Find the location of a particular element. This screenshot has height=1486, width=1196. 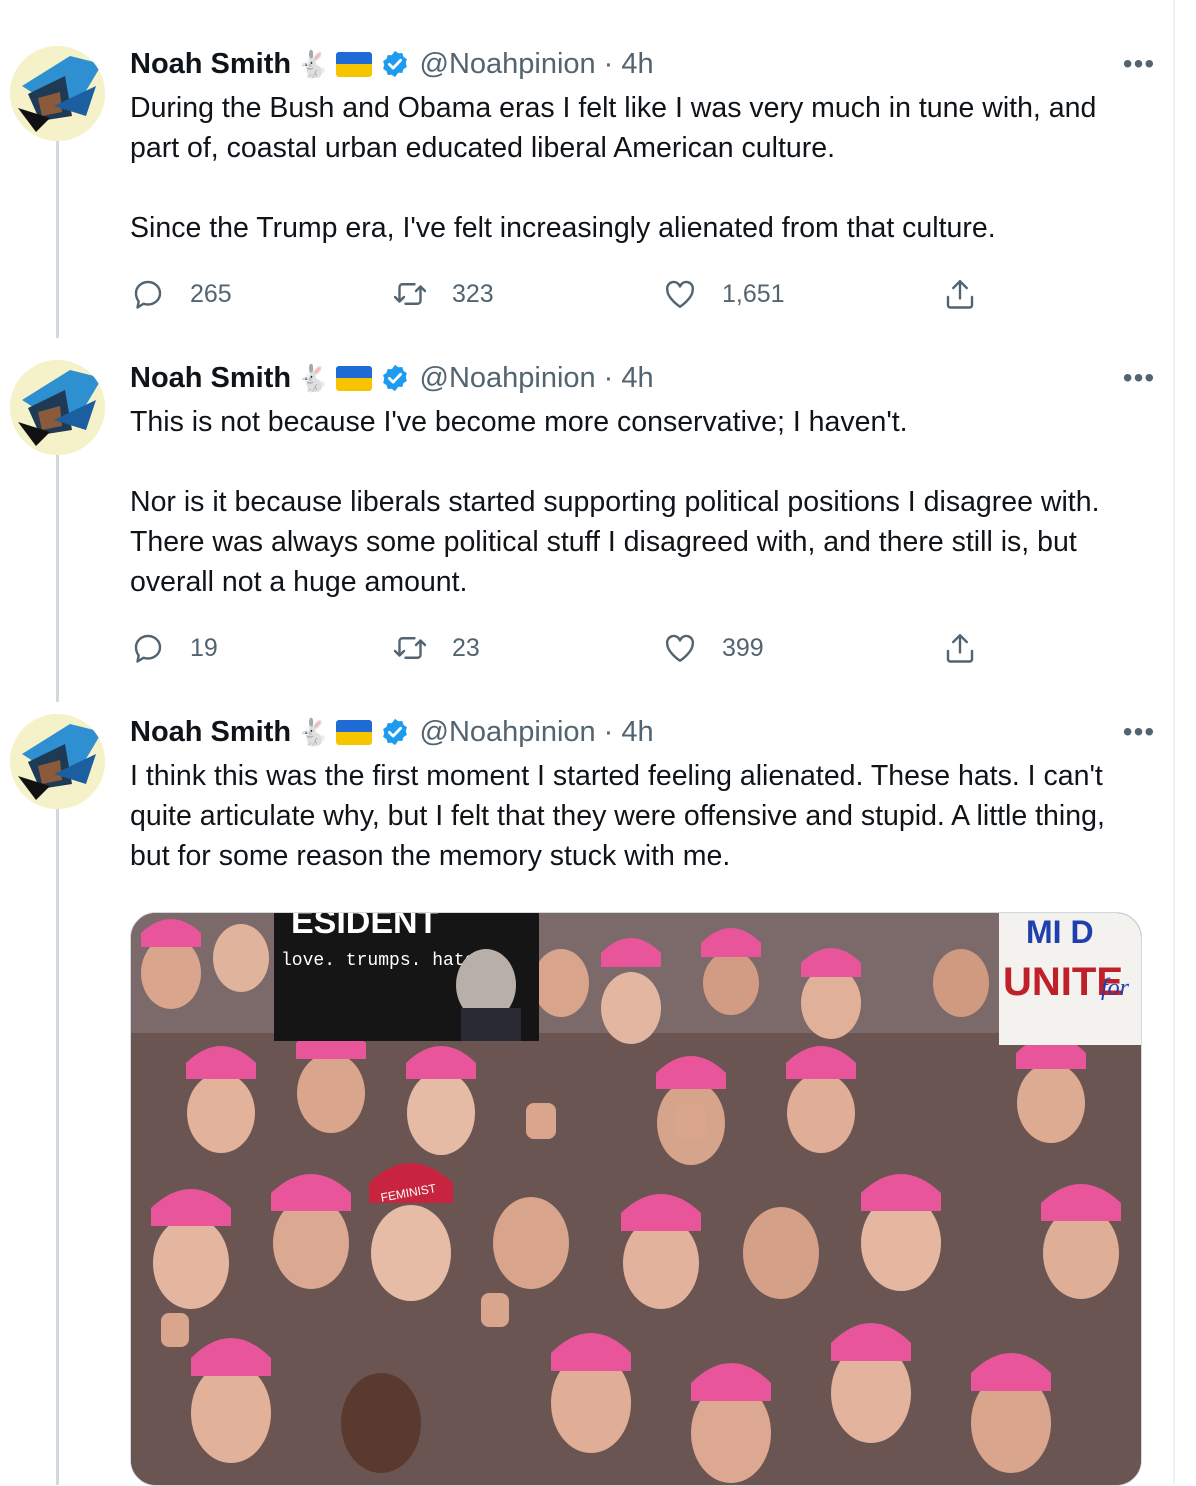

retweet-count: 23 is located at coordinates (466, 647).